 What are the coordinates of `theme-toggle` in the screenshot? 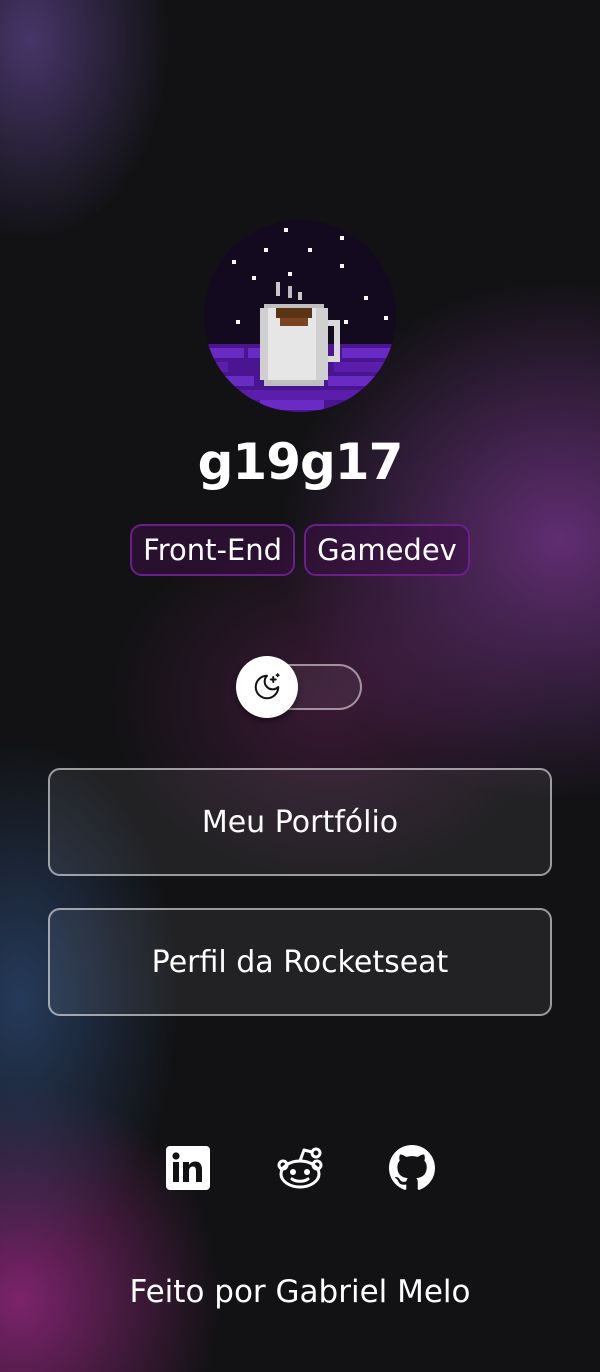 It's located at (300, 688).